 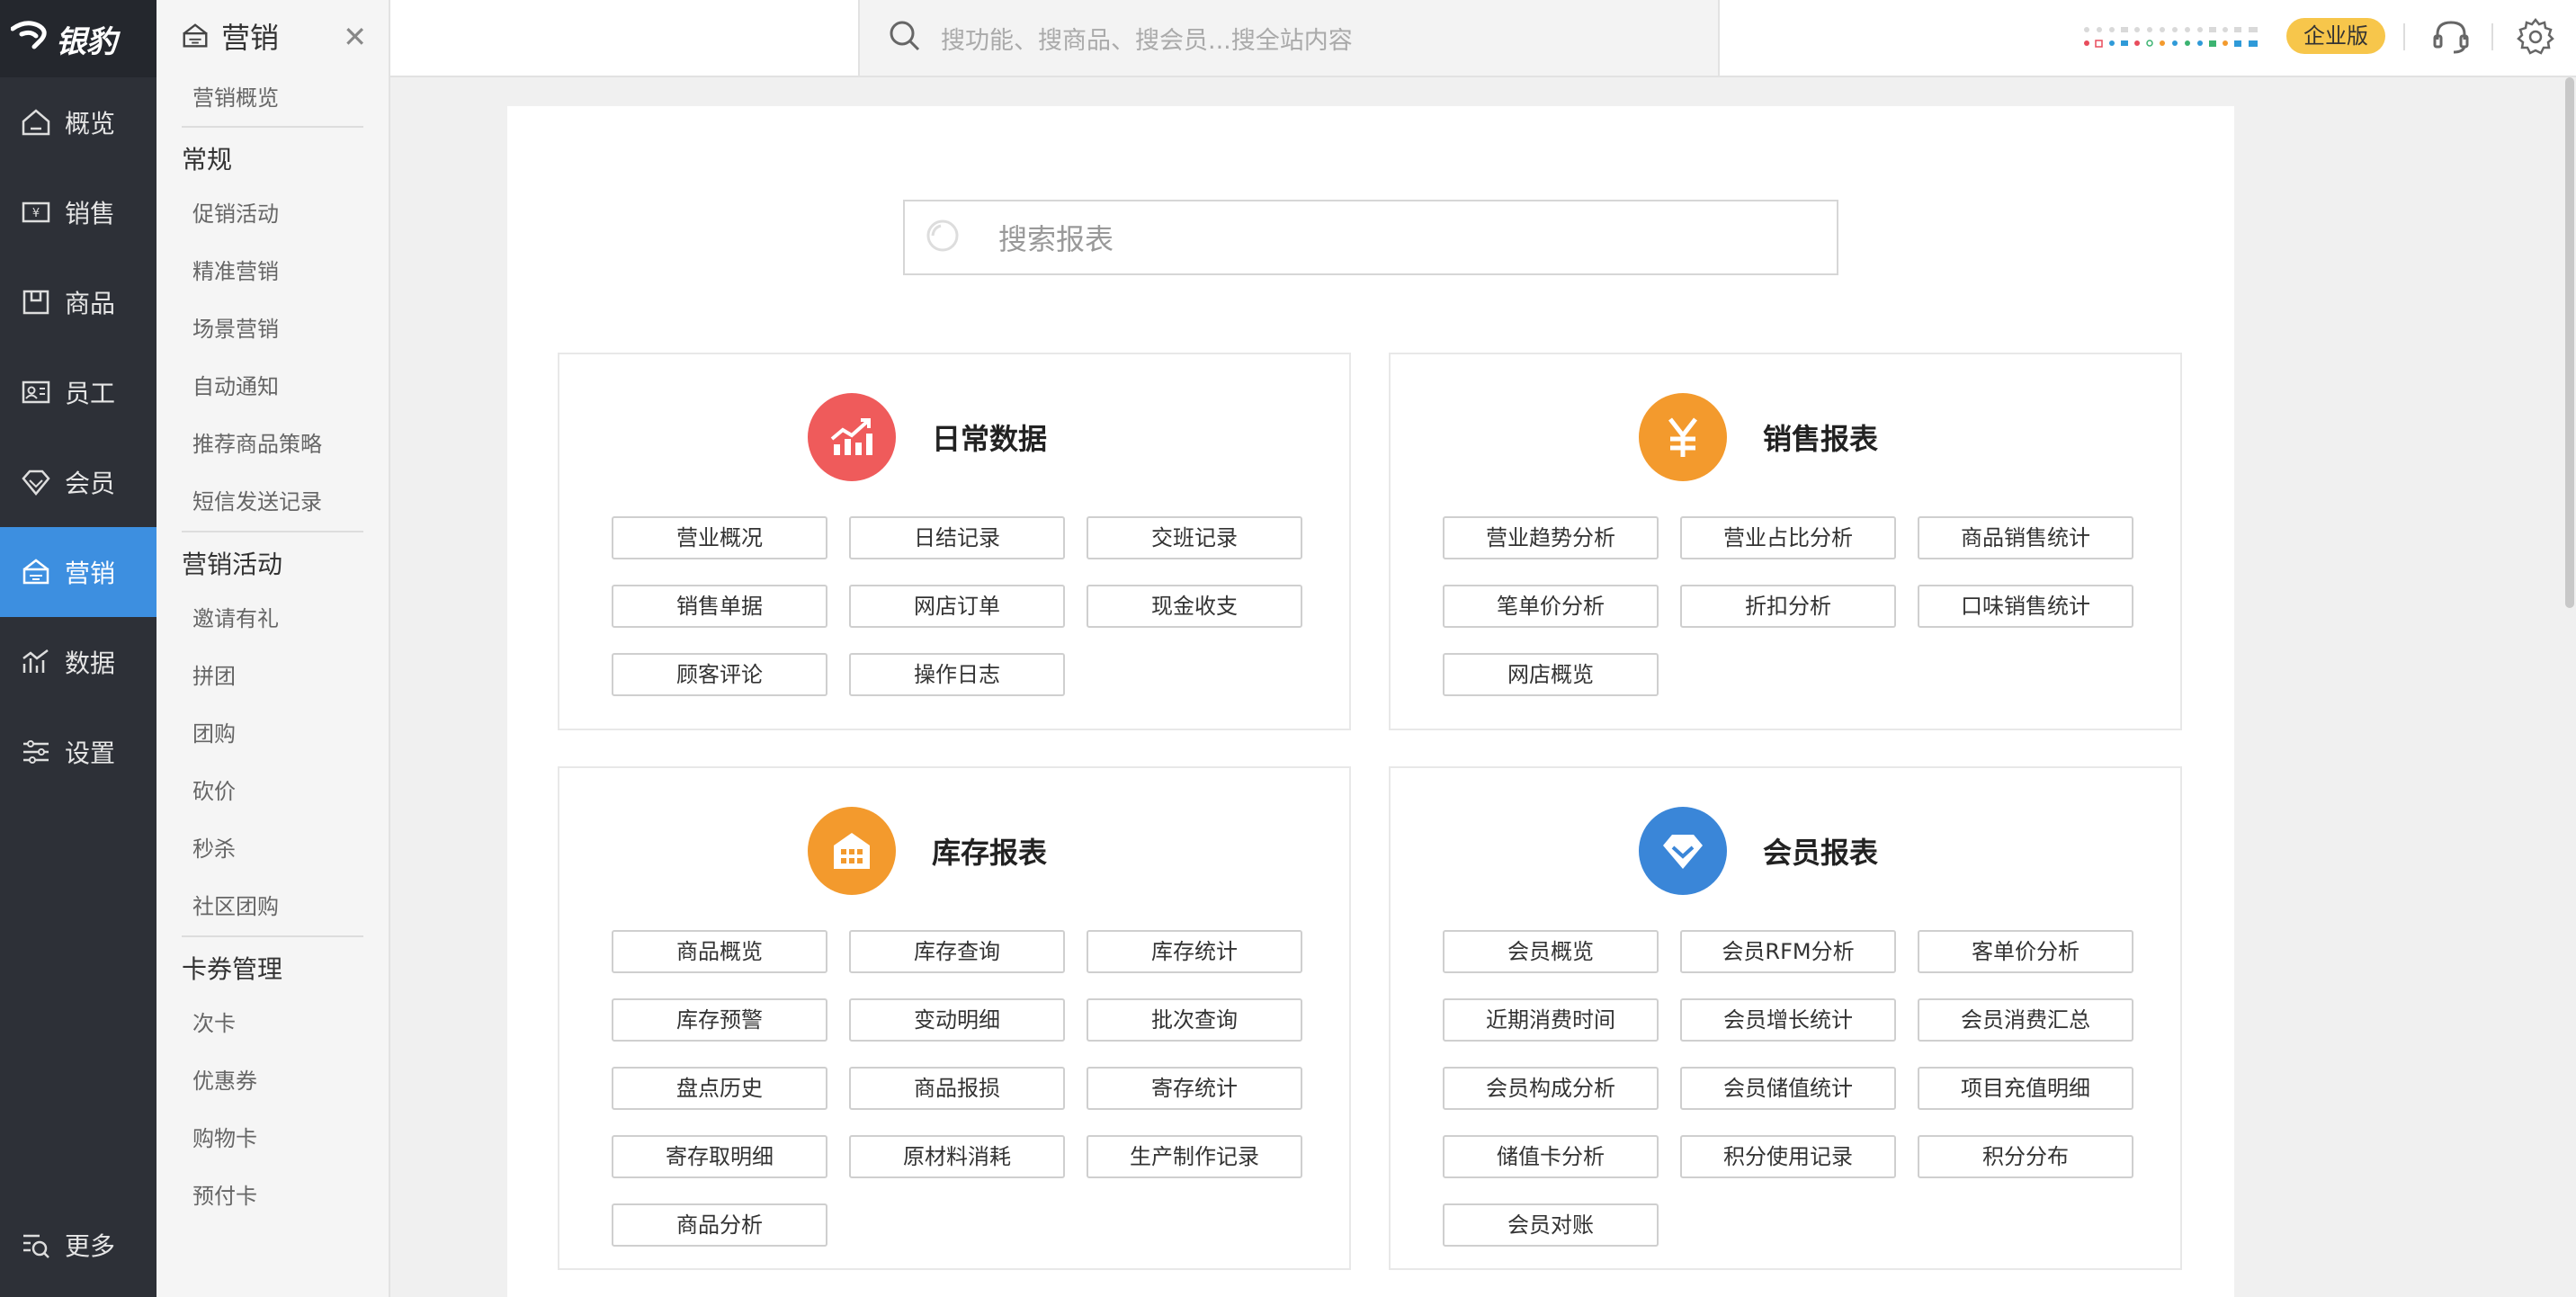 What do you see at coordinates (719, 606) in the screenshot?
I see `report-button: 销售单据` at bounding box center [719, 606].